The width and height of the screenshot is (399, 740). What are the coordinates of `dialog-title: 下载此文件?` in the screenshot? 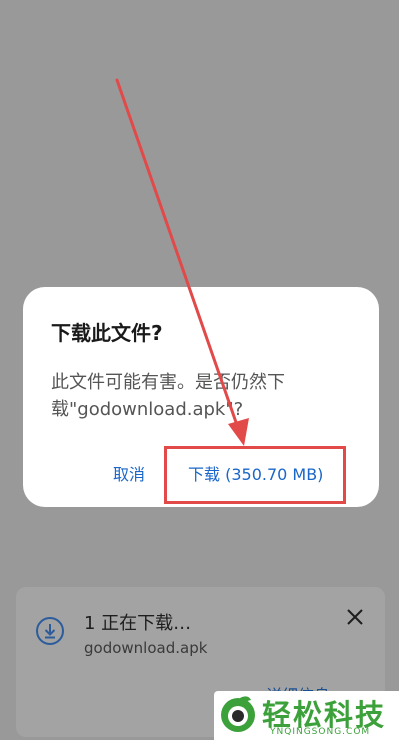 It's located at (107, 333).